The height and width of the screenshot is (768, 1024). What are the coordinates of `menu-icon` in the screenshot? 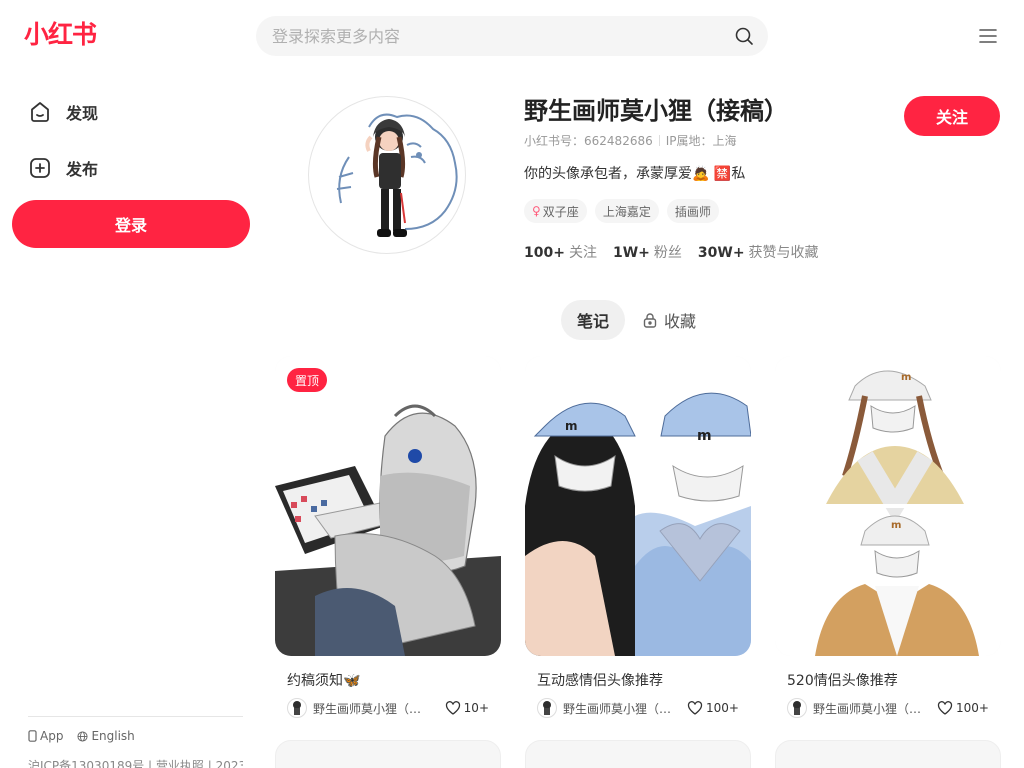 It's located at (988, 36).